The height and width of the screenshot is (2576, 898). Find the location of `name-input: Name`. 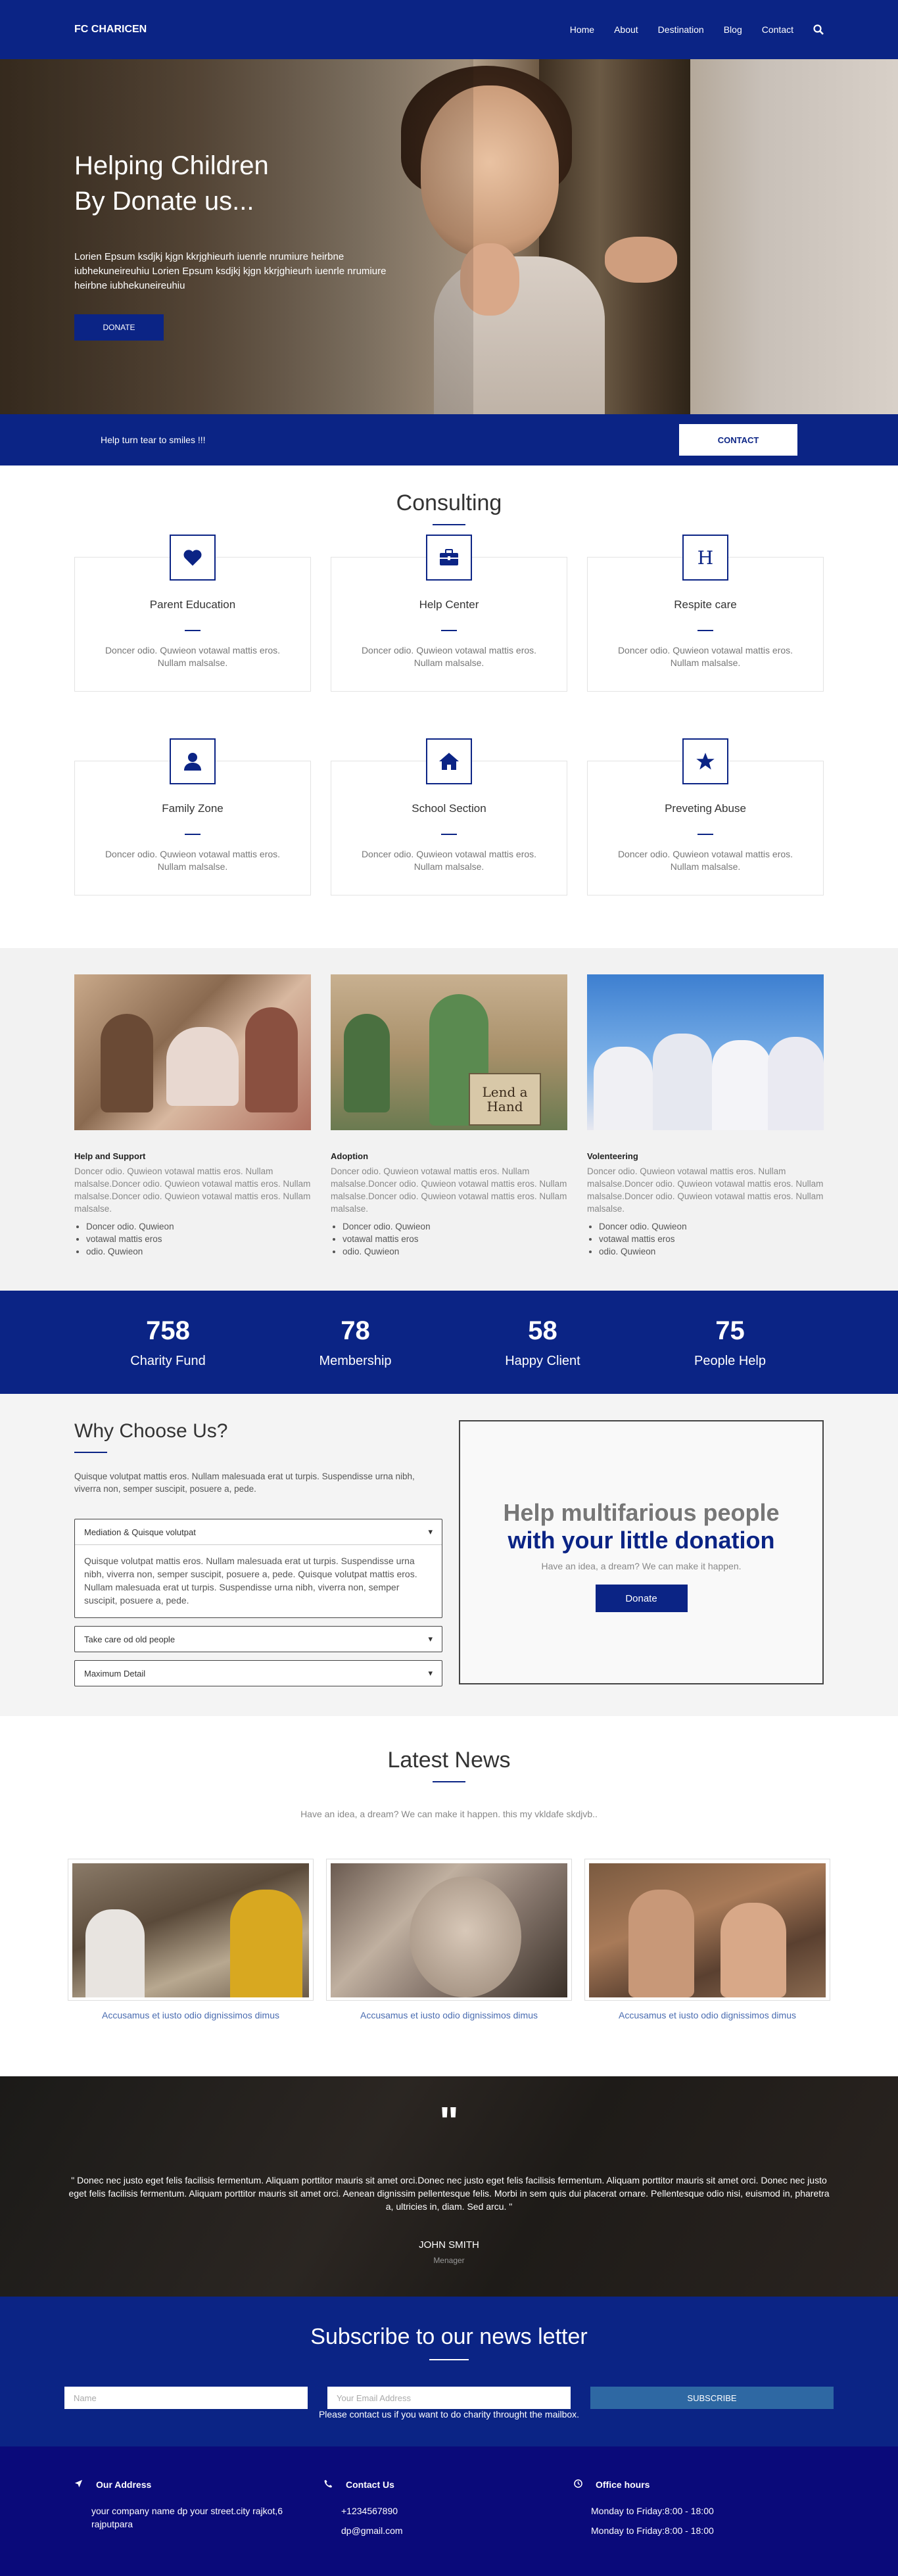

name-input: Name is located at coordinates (186, 2398).